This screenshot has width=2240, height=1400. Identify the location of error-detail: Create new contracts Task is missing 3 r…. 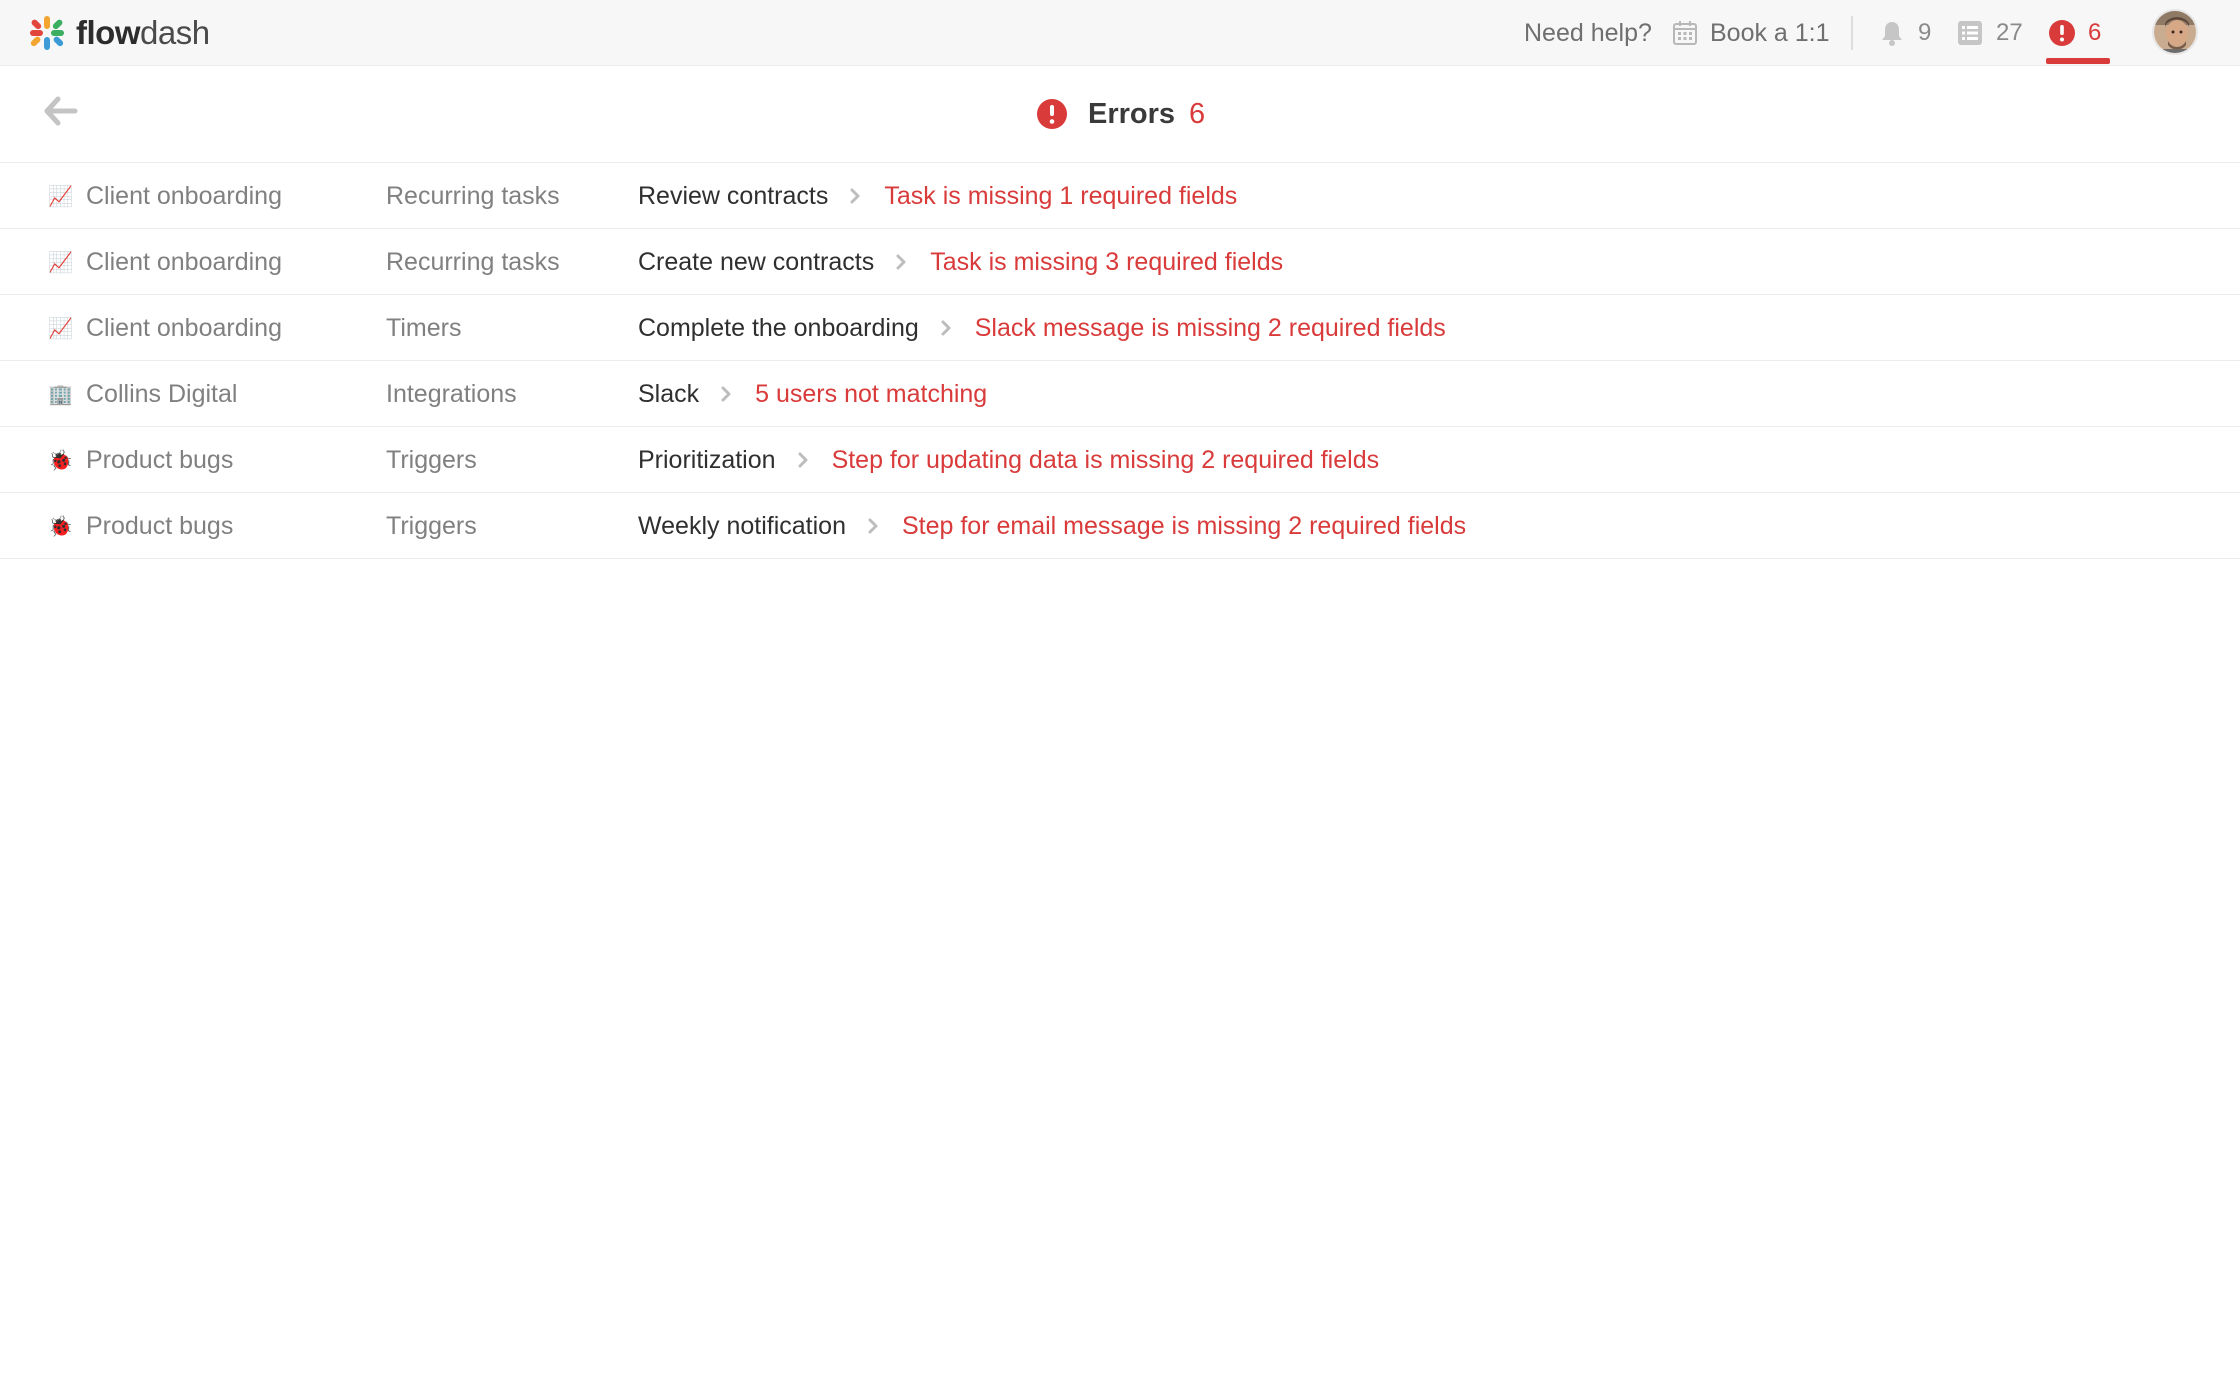
(960, 262).